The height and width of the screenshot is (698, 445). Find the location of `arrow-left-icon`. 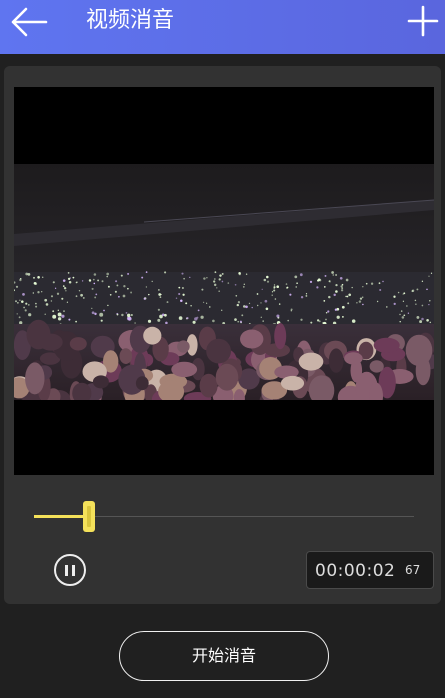

arrow-left-icon is located at coordinates (29, 22).